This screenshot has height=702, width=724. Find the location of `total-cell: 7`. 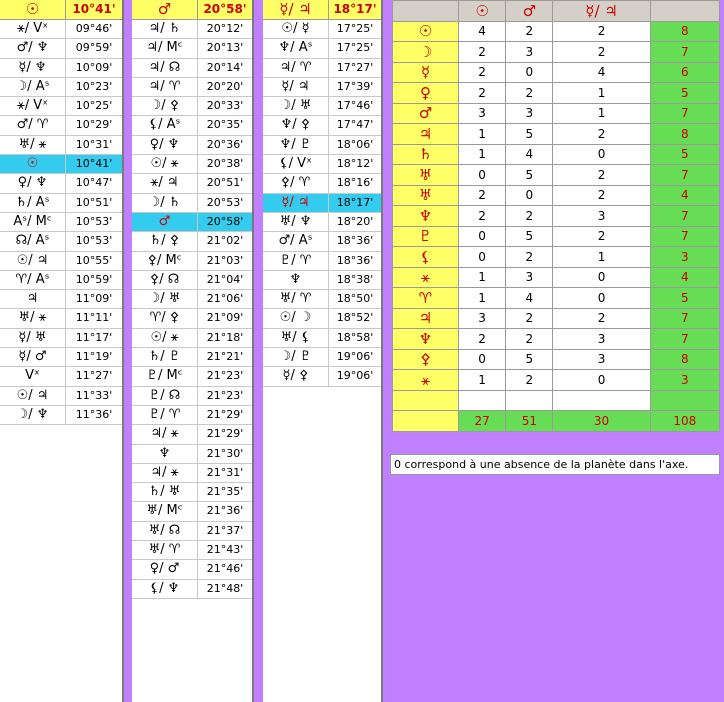

total-cell: 7 is located at coordinates (685, 113).